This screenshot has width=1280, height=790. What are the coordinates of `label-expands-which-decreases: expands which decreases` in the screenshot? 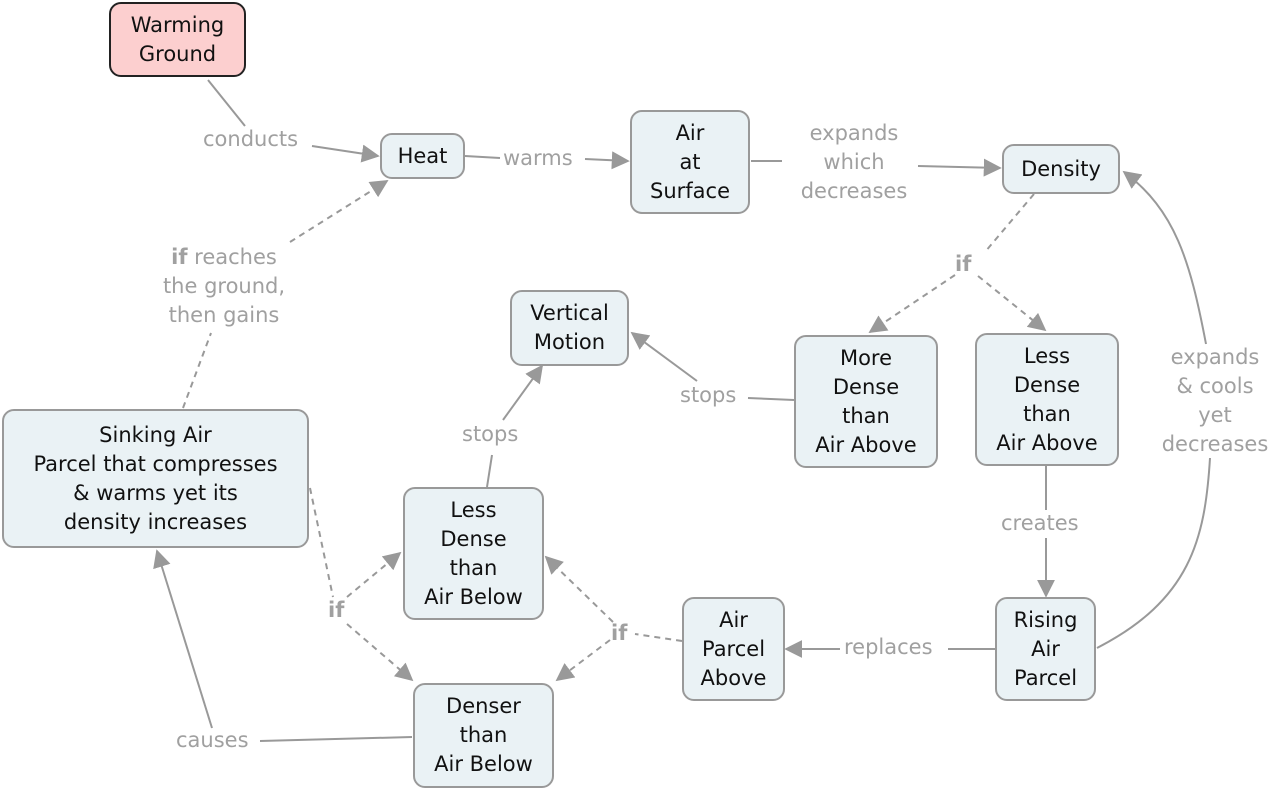 It's located at (854, 162).